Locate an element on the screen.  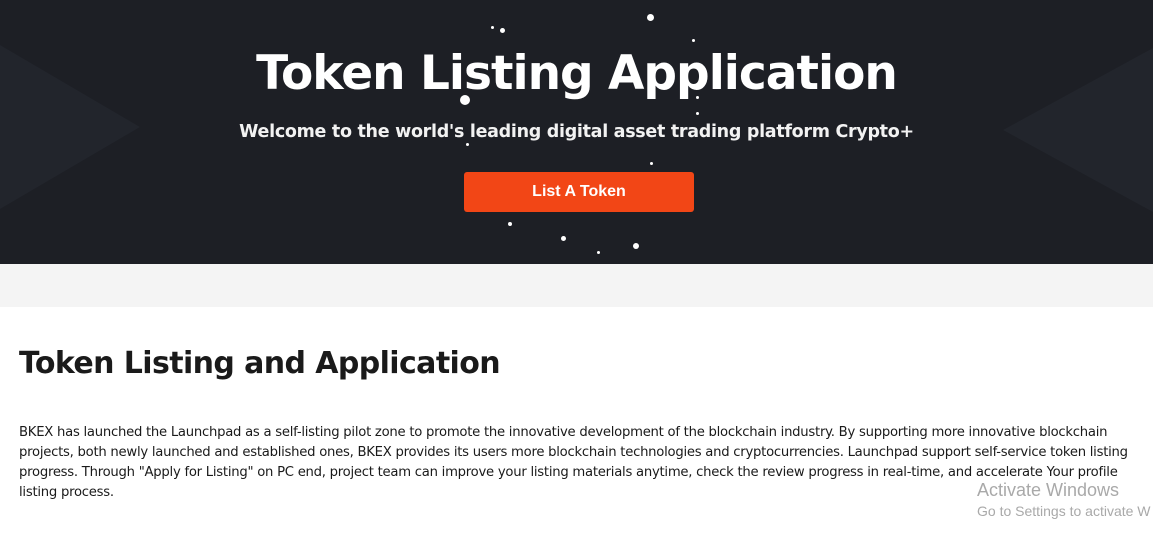
windows-activation-title: Activate Windows is located at coordinates (1048, 490).